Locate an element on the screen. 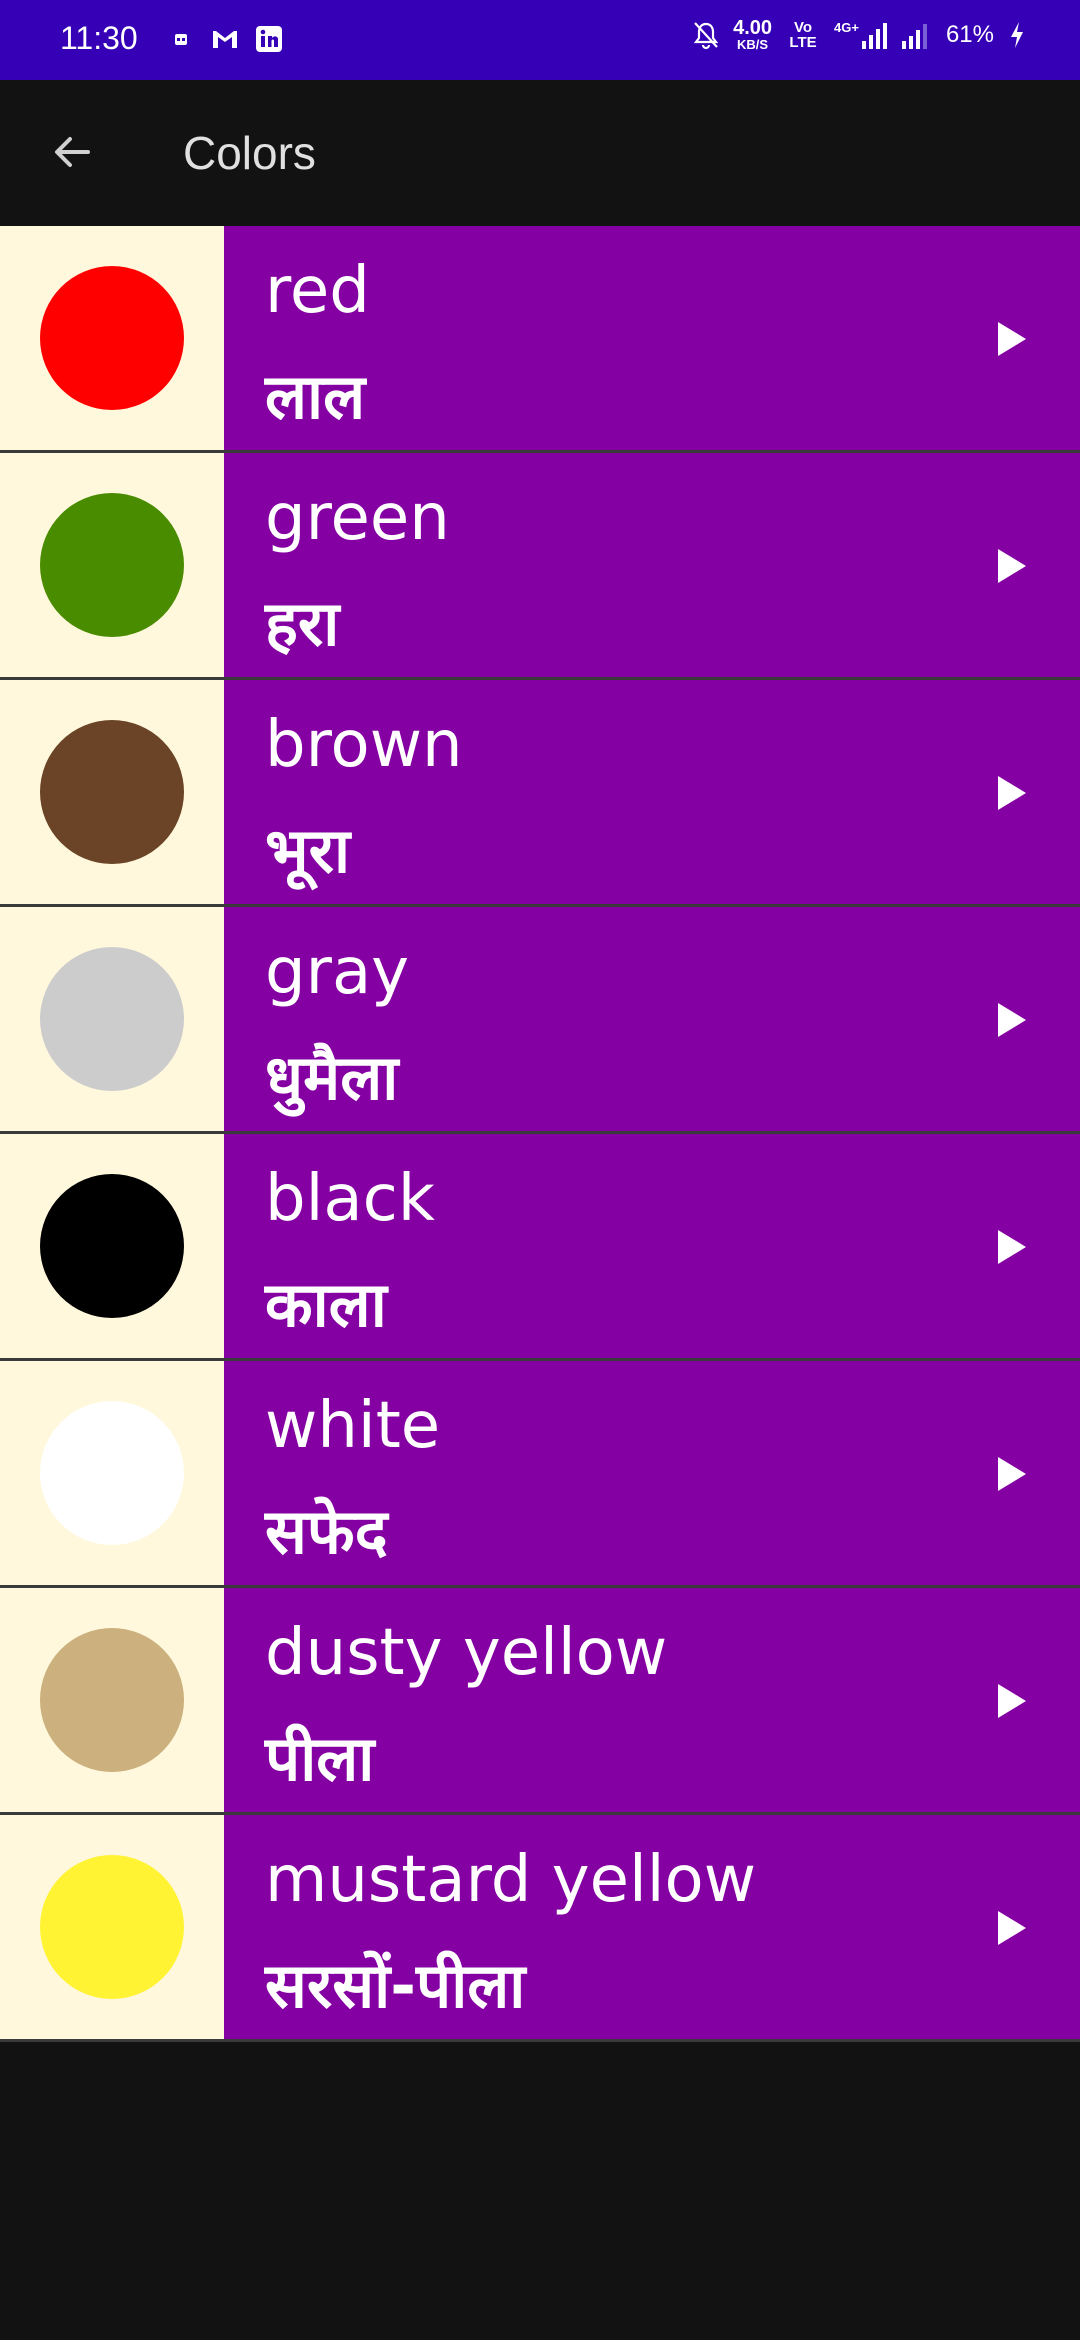  arrow-left-icon is located at coordinates (72, 152).